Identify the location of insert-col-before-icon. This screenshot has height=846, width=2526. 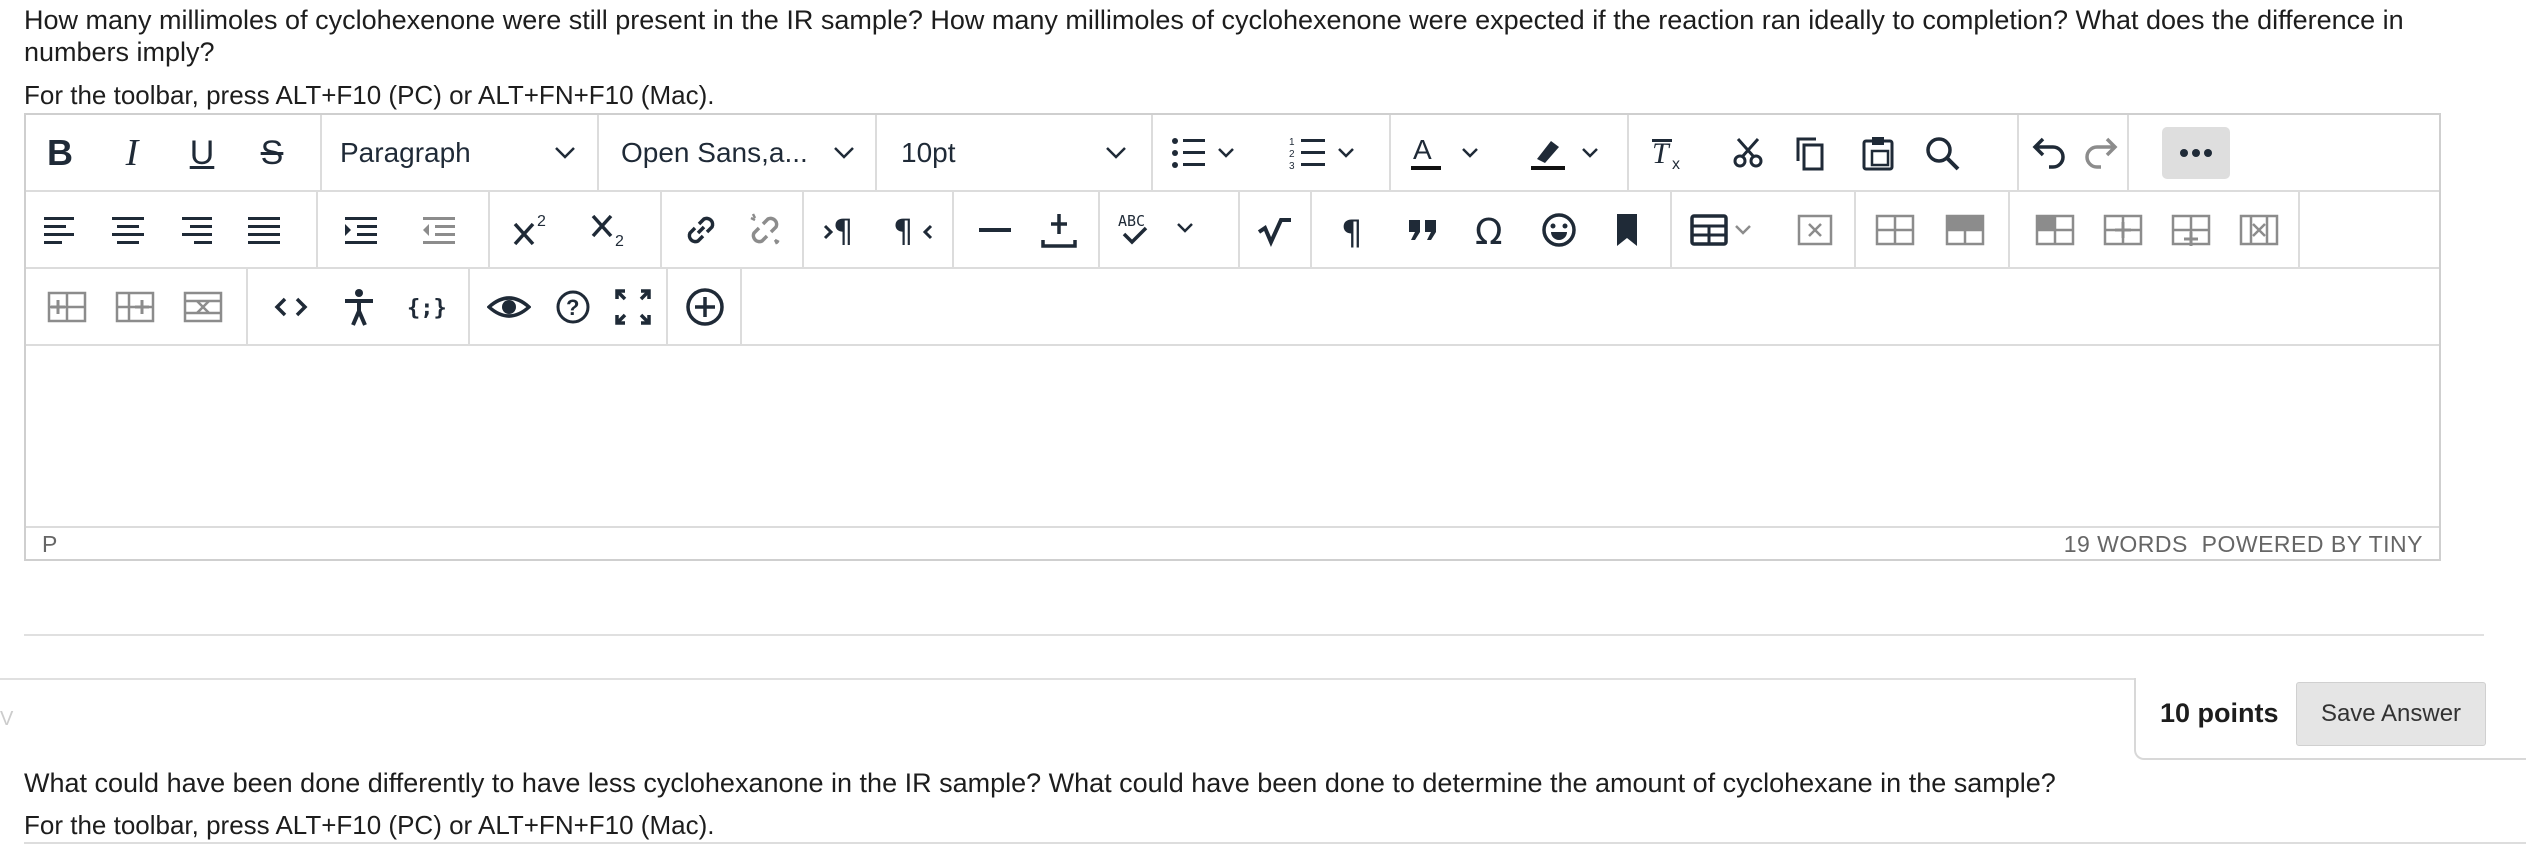
(67, 307).